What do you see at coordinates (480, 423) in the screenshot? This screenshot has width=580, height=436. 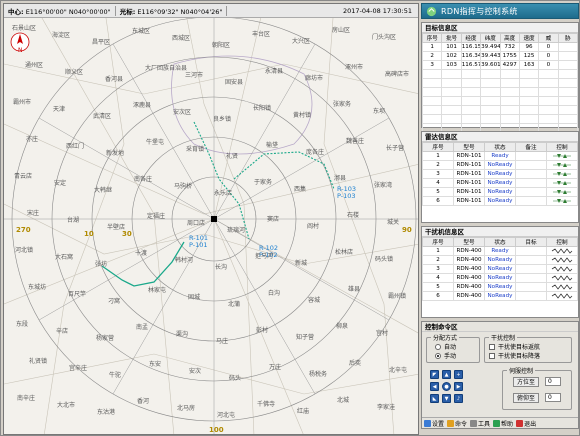 I see `tools-button: 工具` at bounding box center [480, 423].